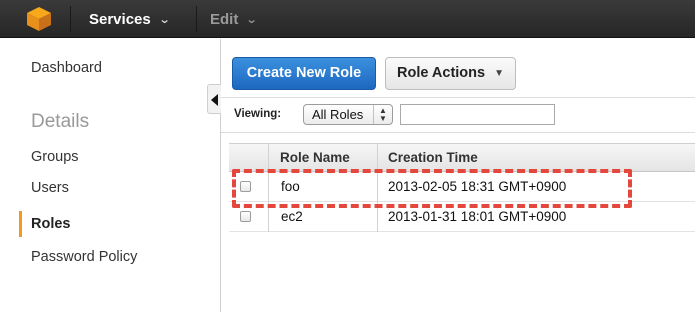 Image resolution: width=695 pixels, height=312 pixels. Describe the element at coordinates (458, 132) in the screenshot. I see `filter-divider` at that location.